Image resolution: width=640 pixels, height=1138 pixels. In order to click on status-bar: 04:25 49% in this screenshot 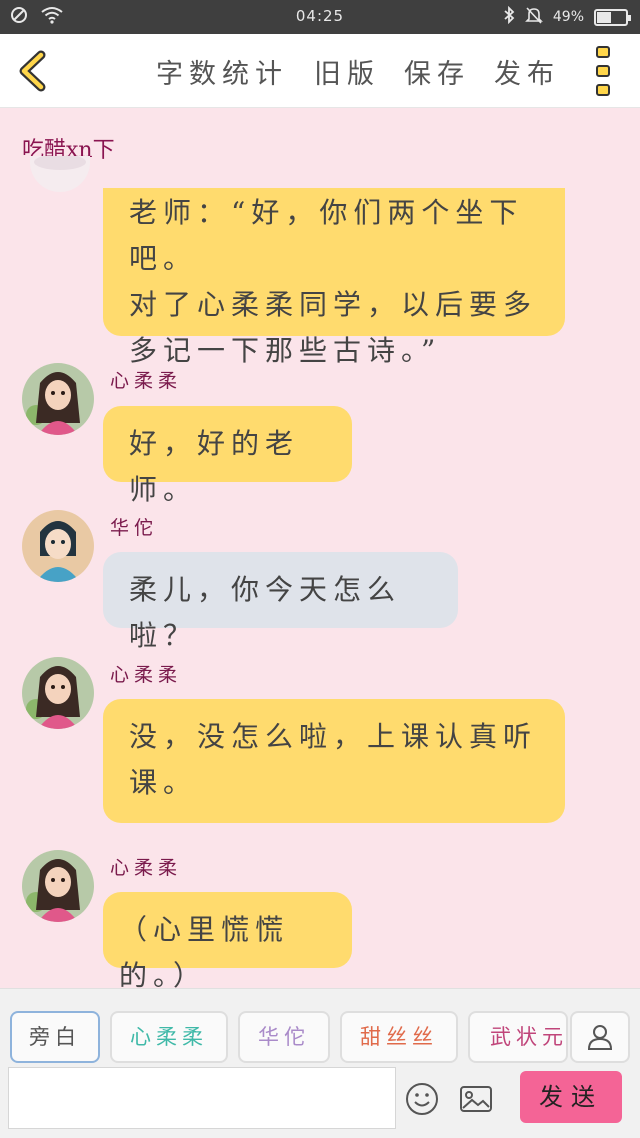, I will do `click(320, 17)`.